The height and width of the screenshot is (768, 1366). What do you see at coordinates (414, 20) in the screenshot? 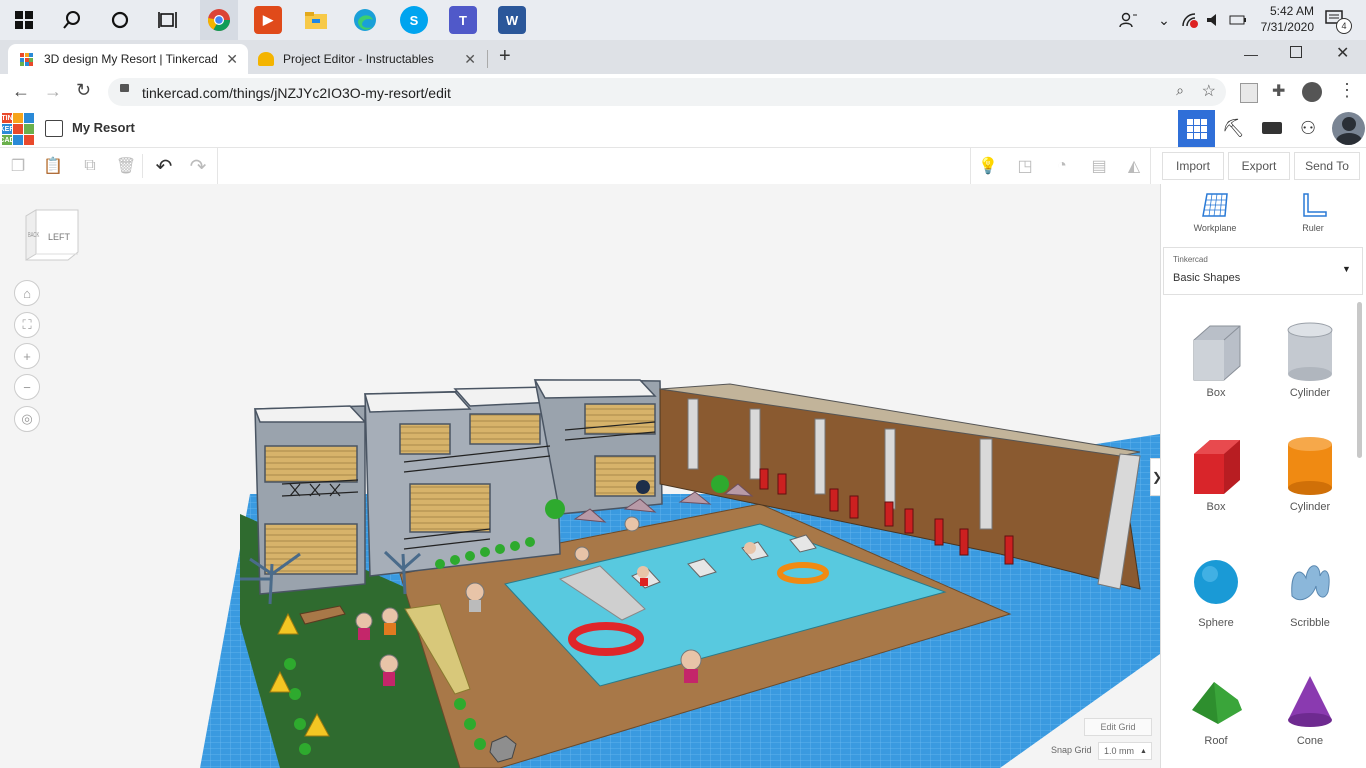
I see `skype-icon: S` at bounding box center [414, 20].